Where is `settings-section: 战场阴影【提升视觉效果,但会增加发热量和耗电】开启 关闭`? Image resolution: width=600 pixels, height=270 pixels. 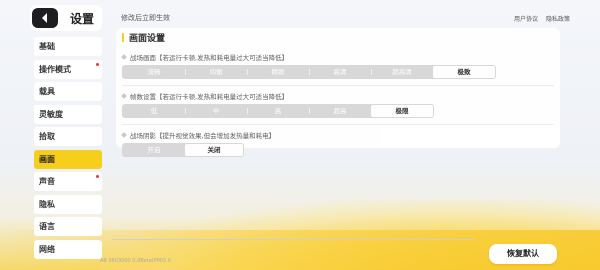
settings-section: 战场阴影【提升视觉效果,但会增加发热量和耗电】开启 关闭 is located at coordinates (337, 143).